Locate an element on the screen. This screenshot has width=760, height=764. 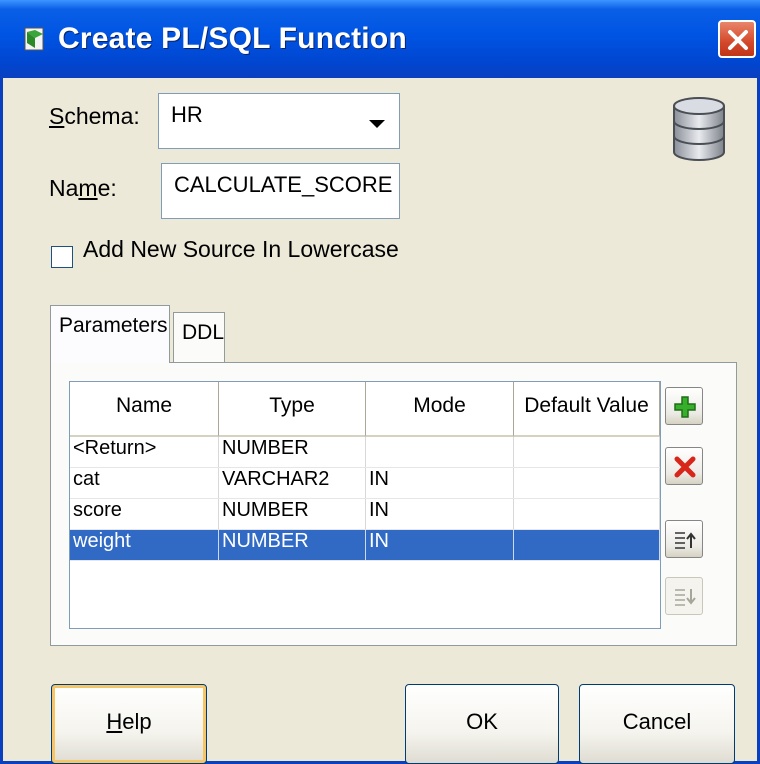
tab-ddl: DDL is located at coordinates (199, 338).